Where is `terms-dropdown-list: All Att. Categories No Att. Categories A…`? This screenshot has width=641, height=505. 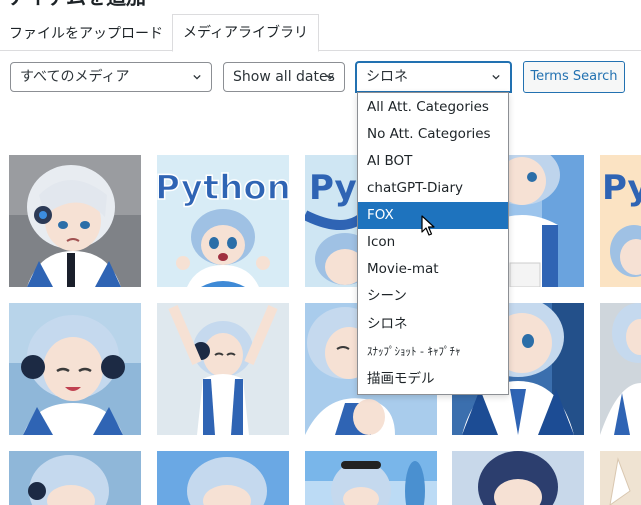 terms-dropdown-list: All Att. Categories No Att. Categories A… is located at coordinates (433, 243).